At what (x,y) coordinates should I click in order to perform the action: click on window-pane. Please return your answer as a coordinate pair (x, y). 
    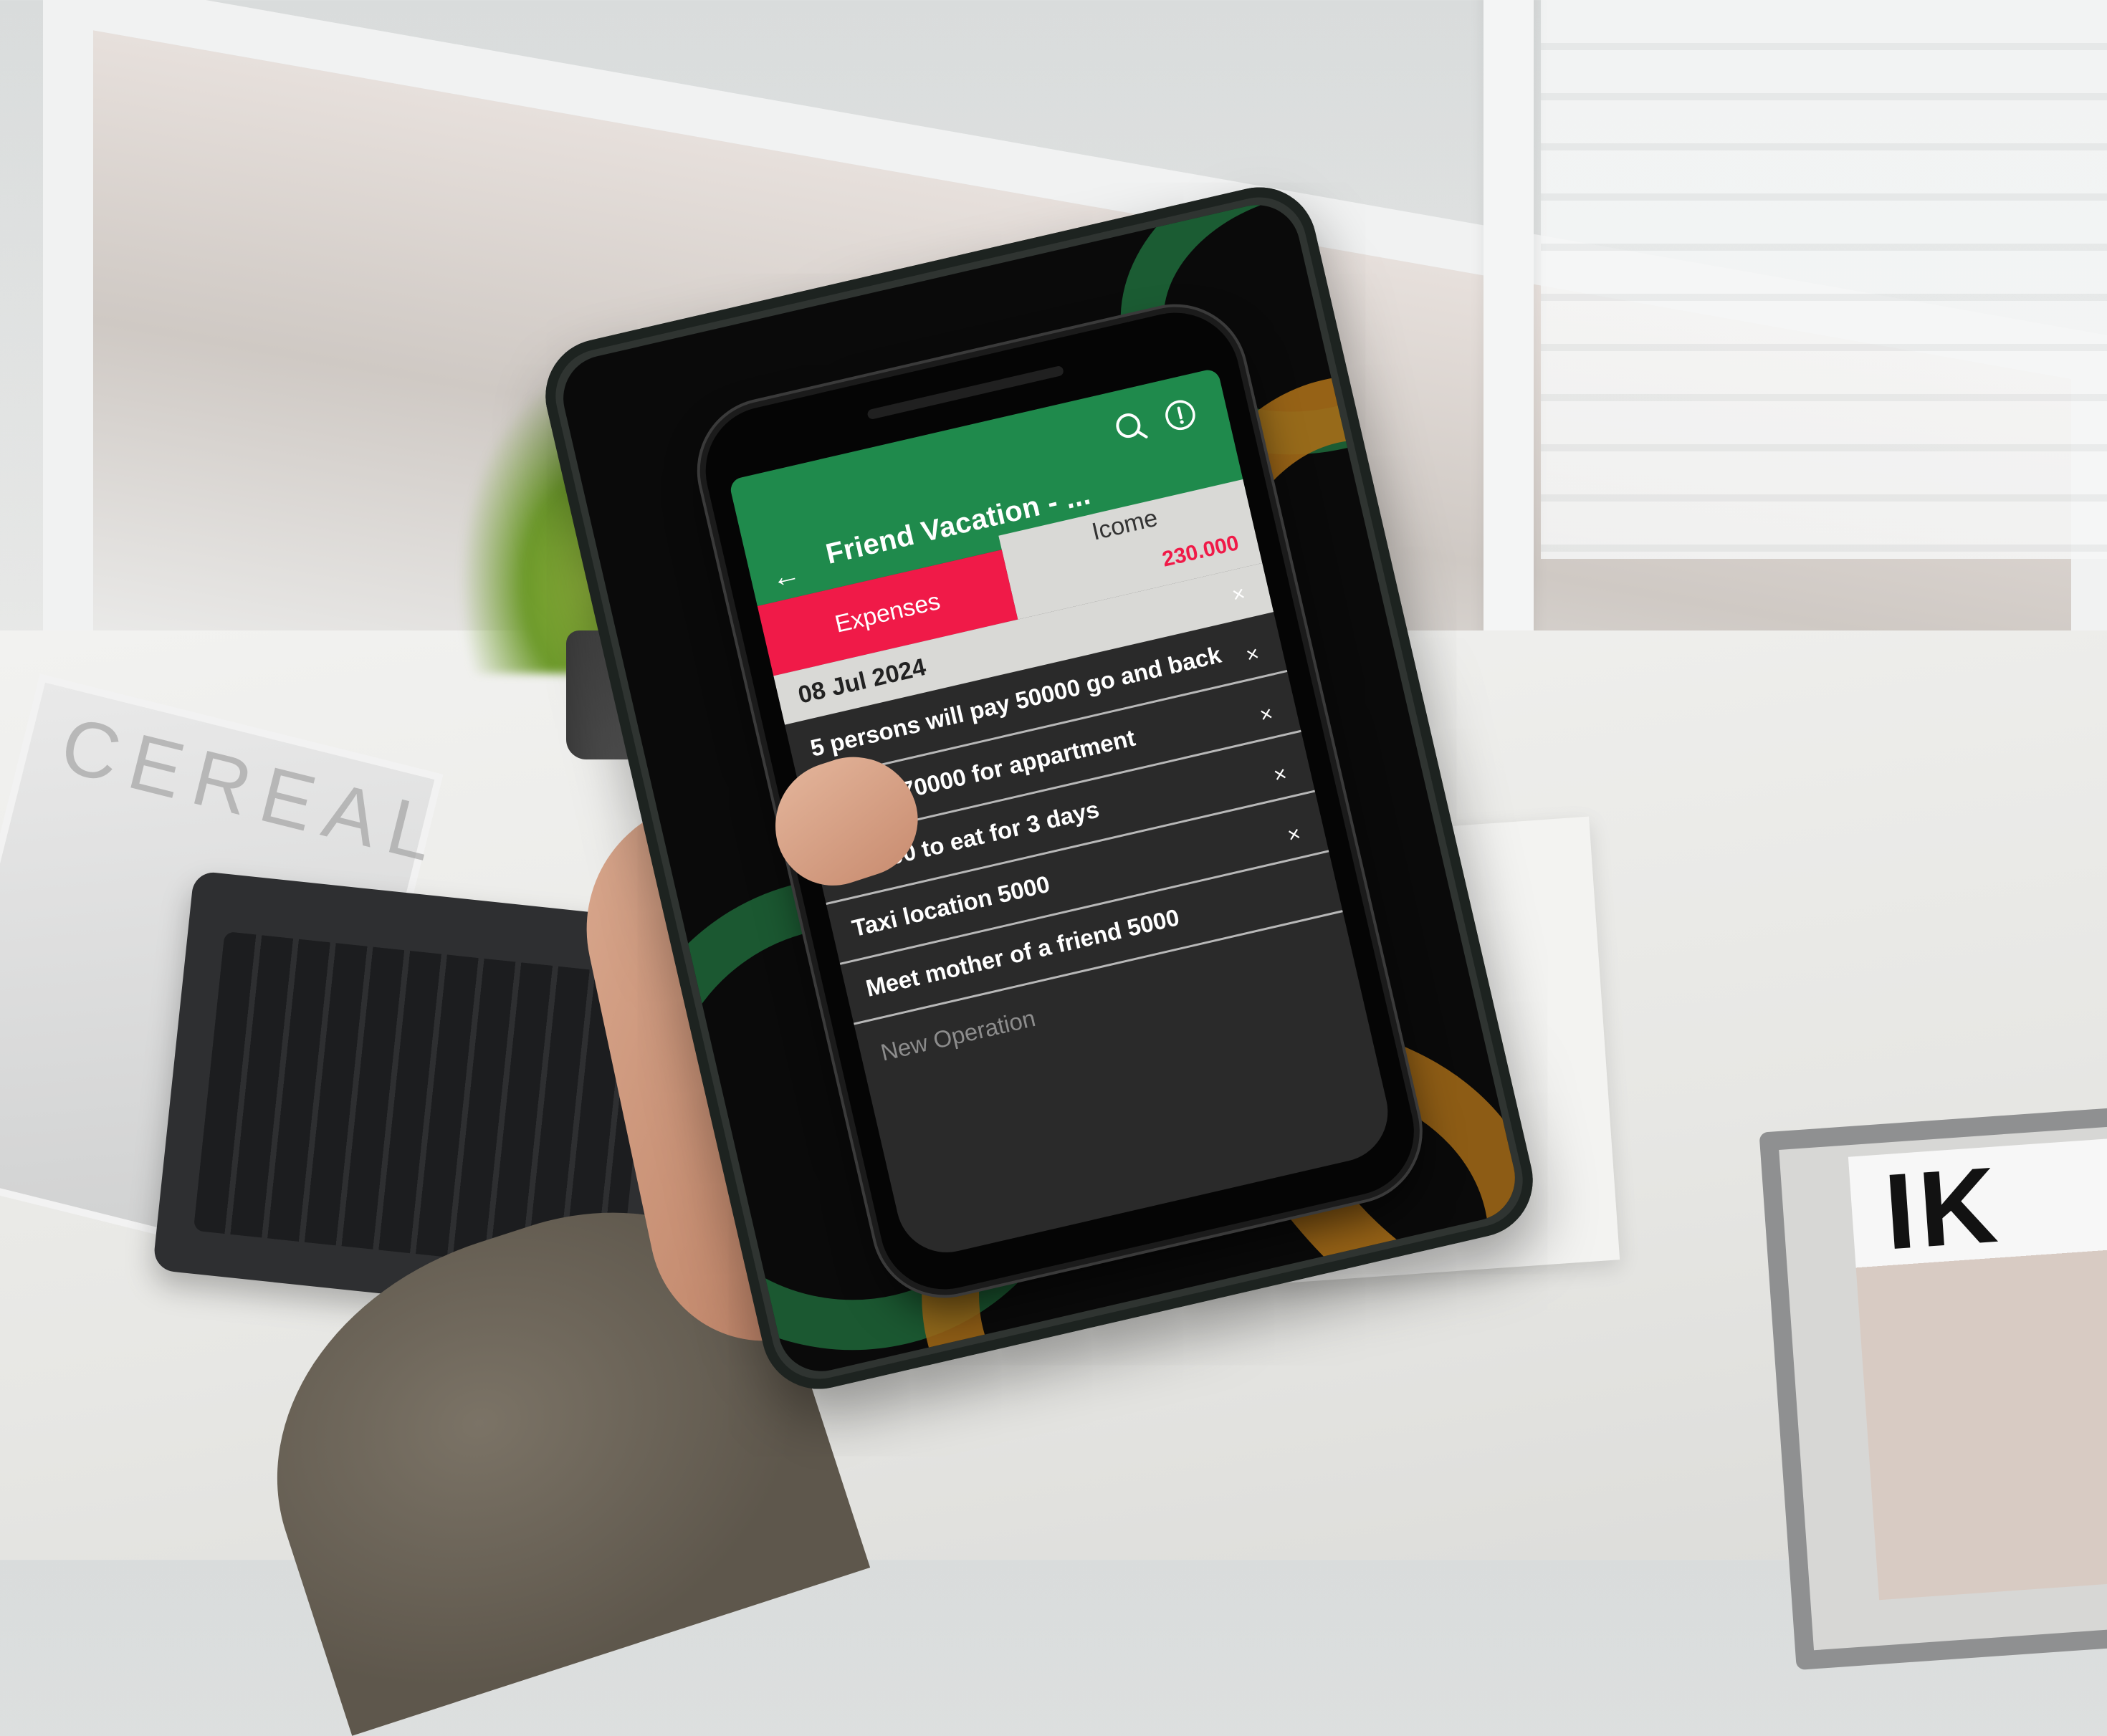
    Looking at the image, I should click on (1824, 279).